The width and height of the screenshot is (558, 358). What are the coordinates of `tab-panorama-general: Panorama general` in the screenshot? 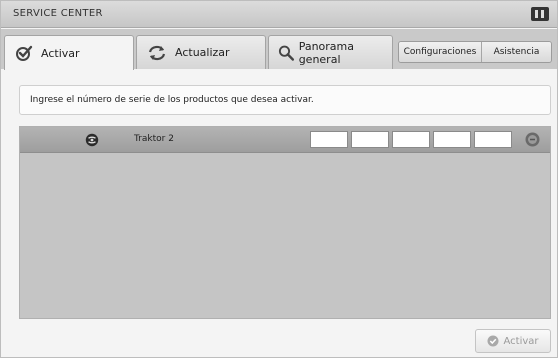 It's located at (330, 52).